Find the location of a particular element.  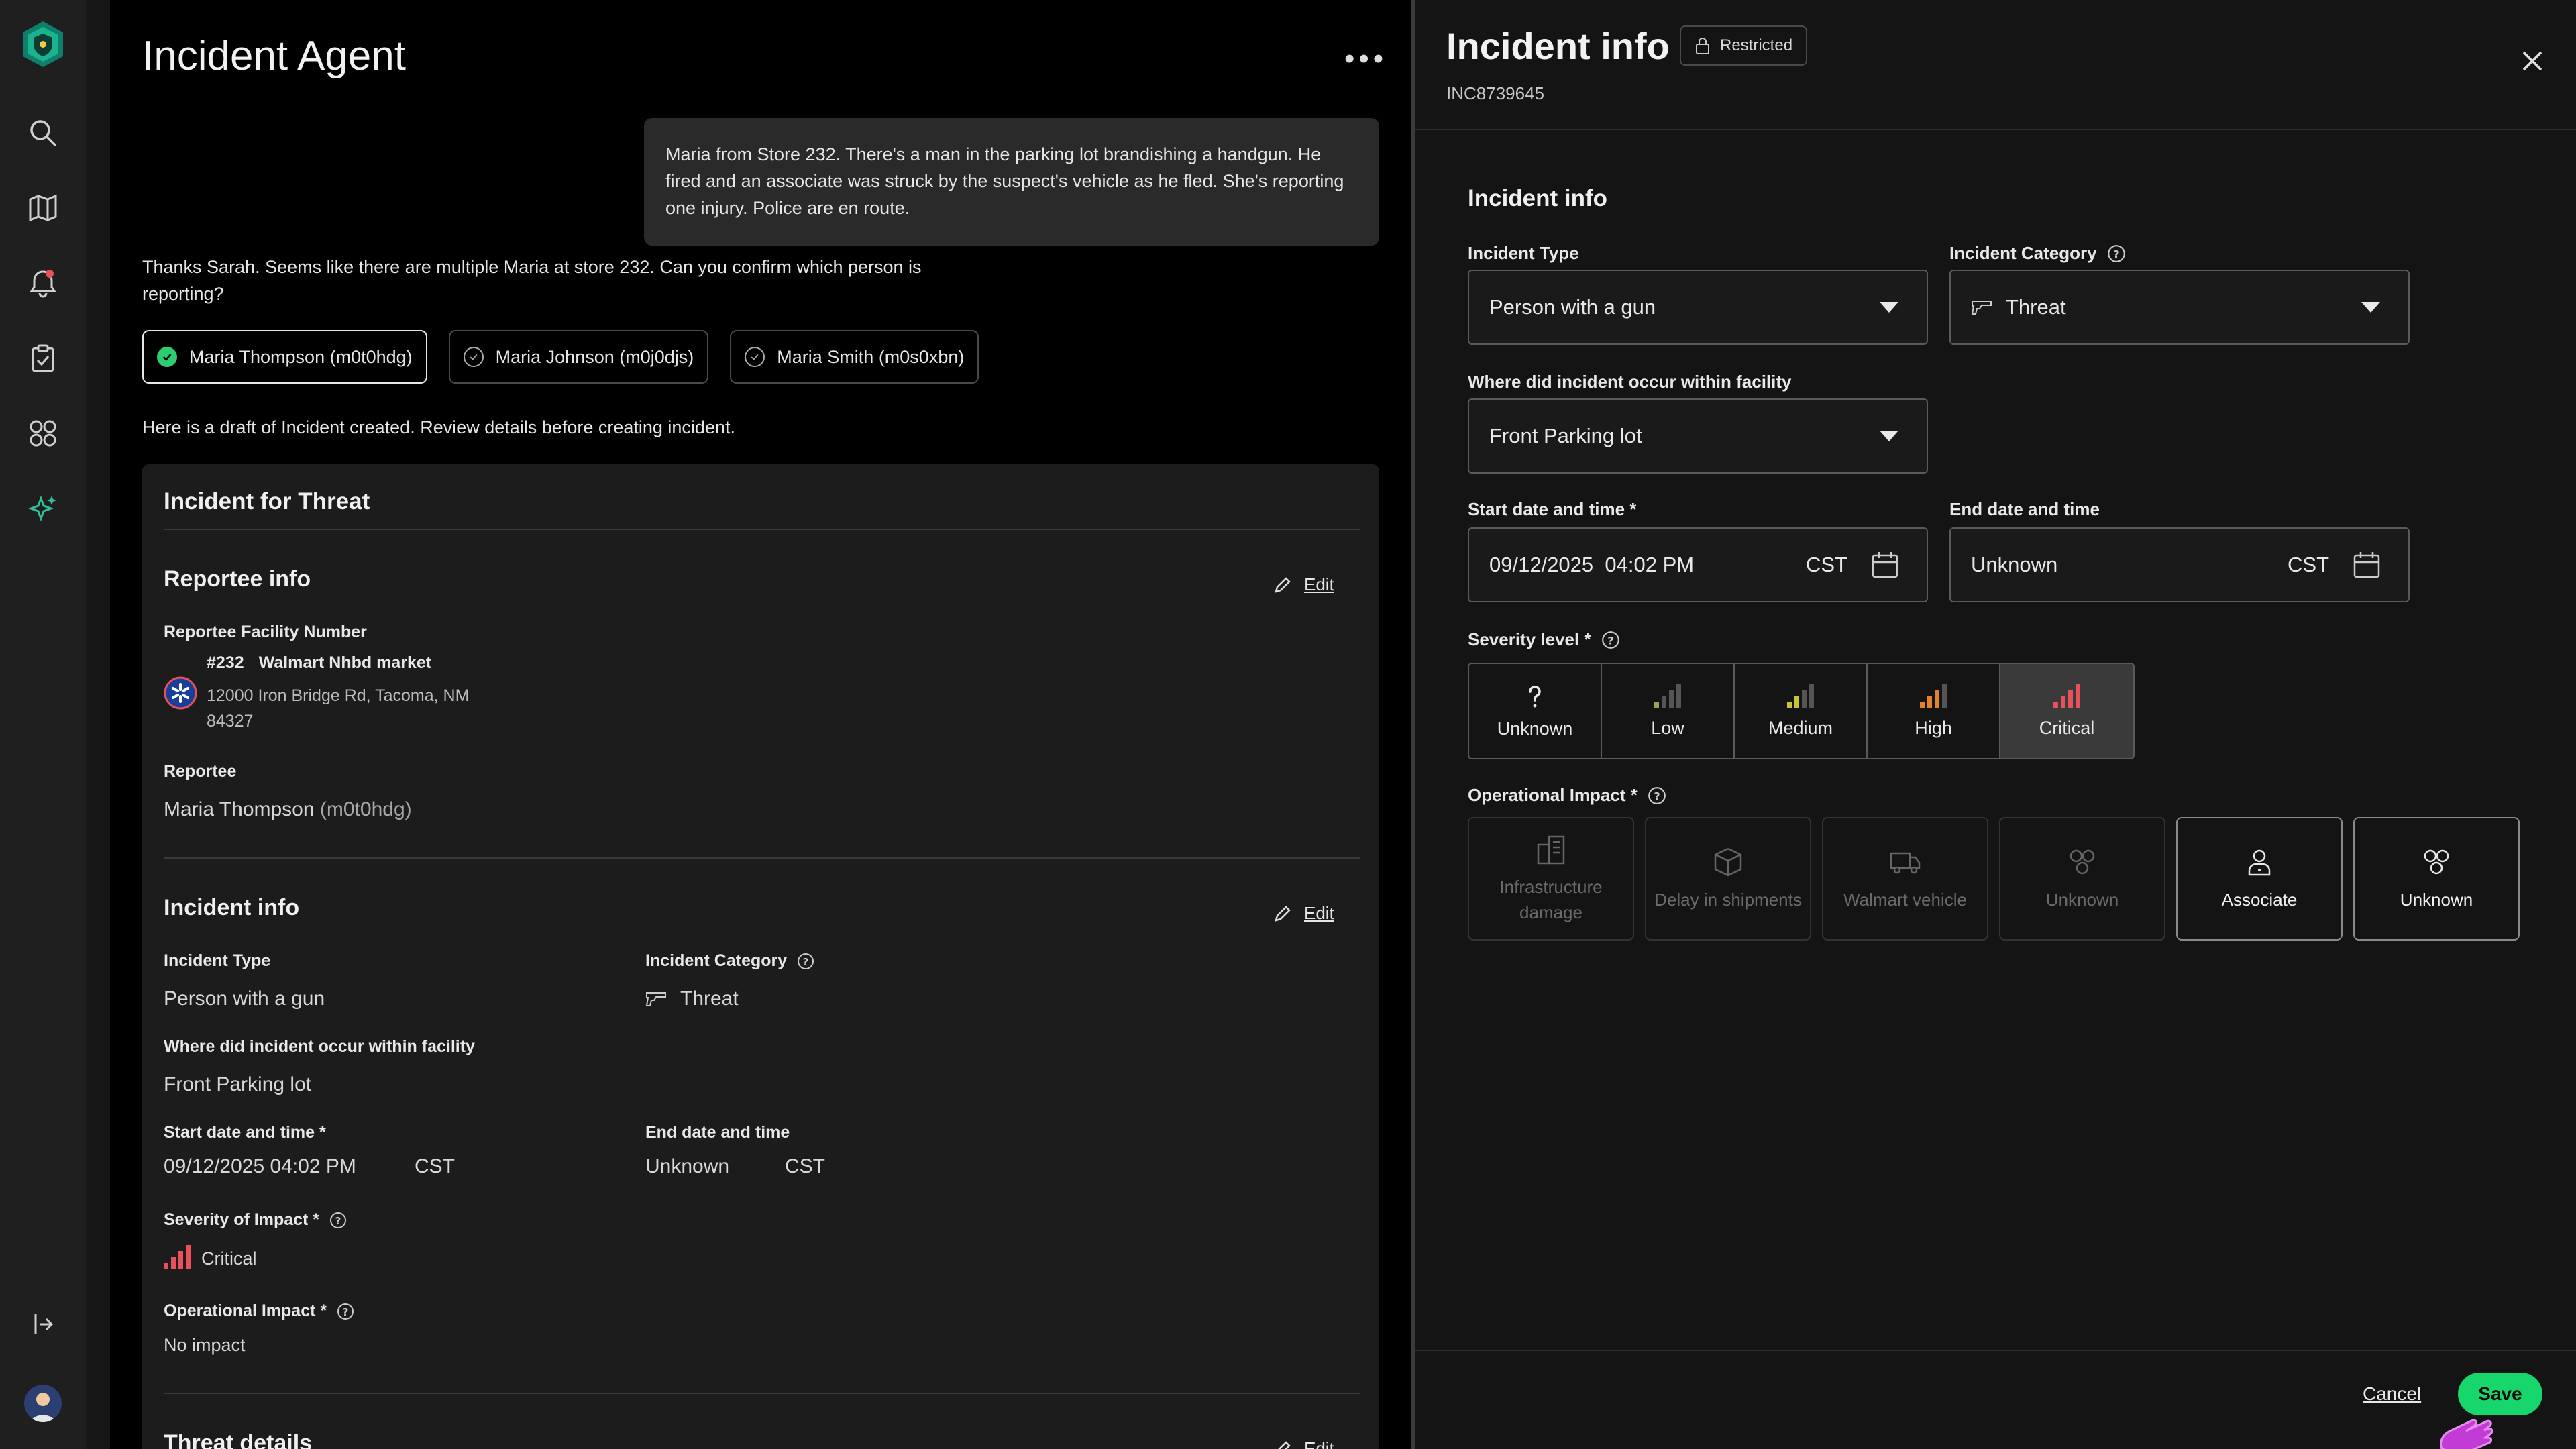

map-icon is located at coordinates (43, 208).